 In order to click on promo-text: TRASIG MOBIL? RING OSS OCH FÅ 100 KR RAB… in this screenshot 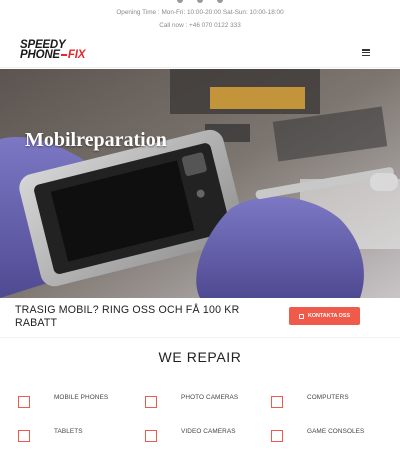, I will do `click(127, 316)`.